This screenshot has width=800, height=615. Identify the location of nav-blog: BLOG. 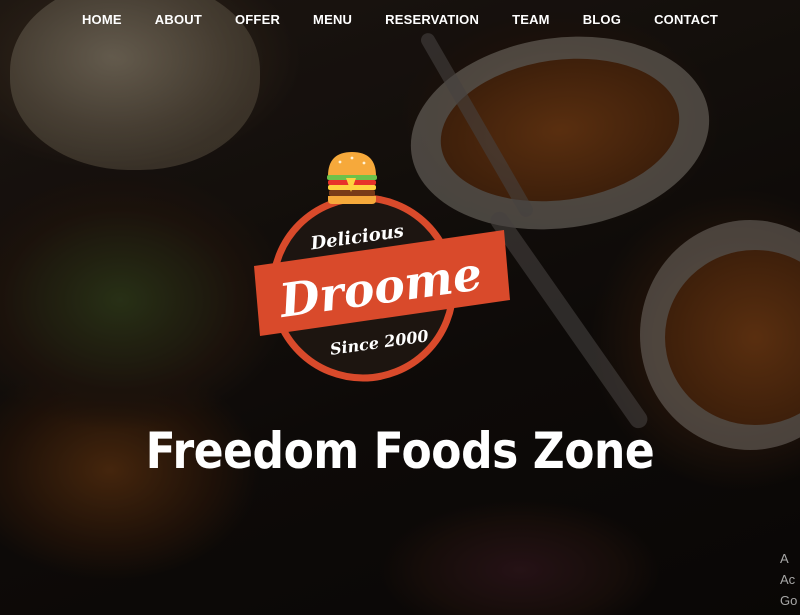
(602, 19).